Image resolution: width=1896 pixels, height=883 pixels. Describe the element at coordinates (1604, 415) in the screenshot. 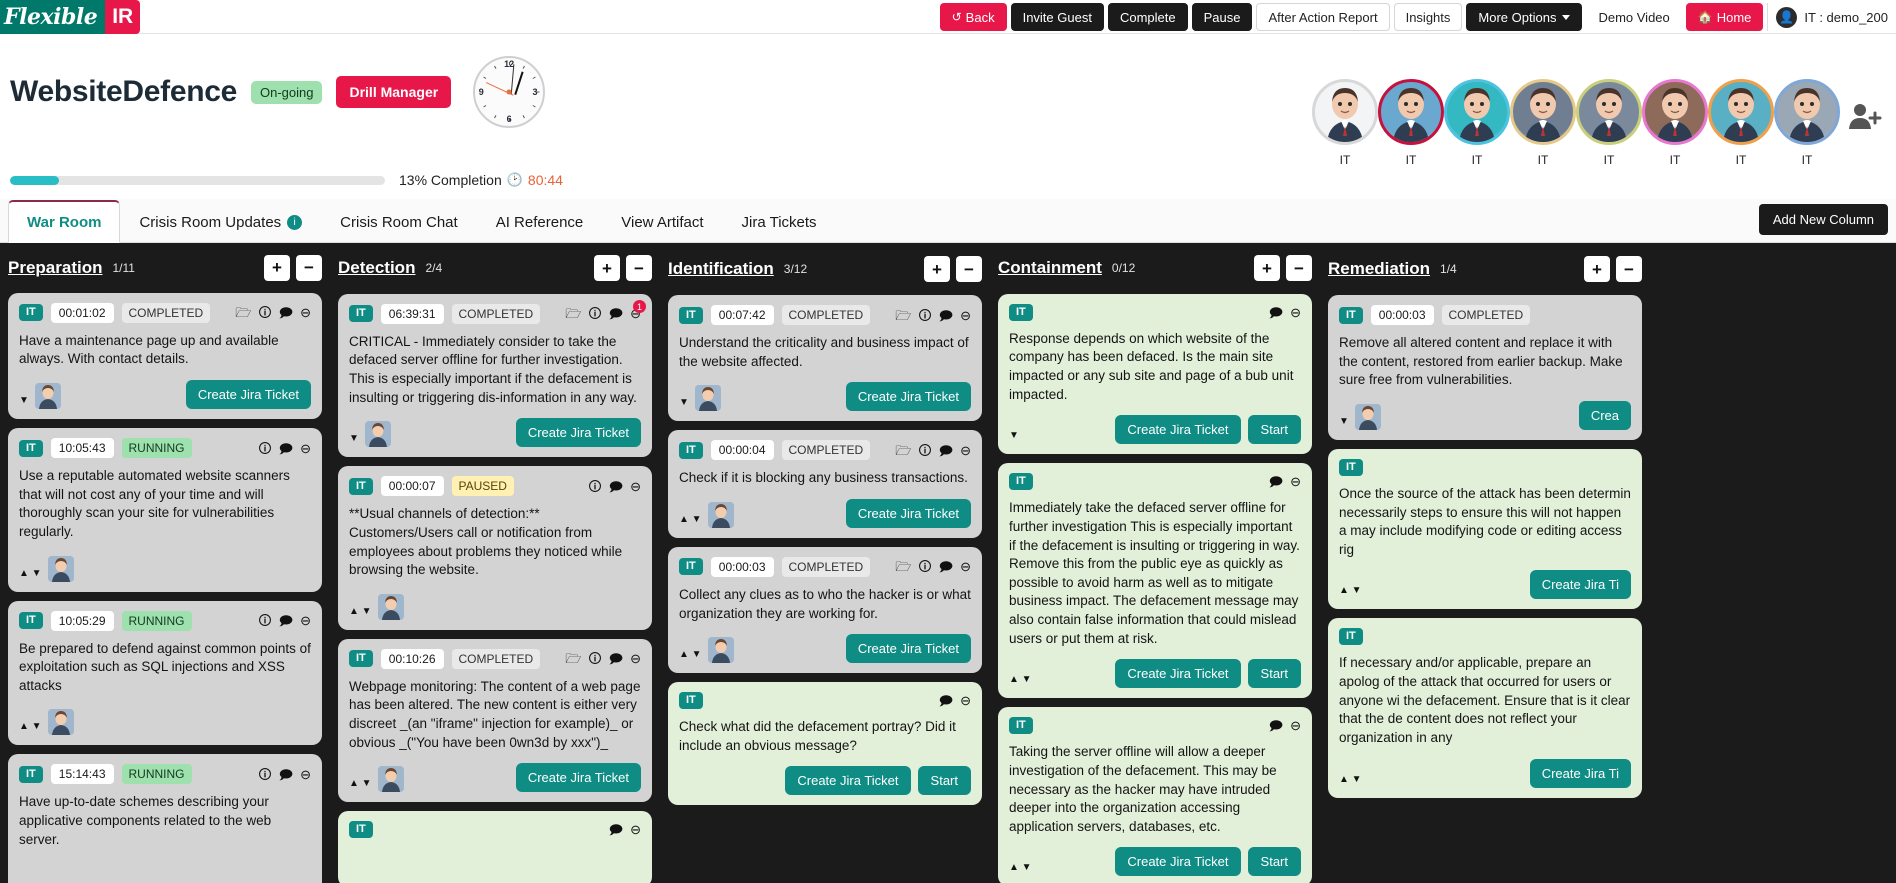

I see `create-jira-ticket-button: Crea` at that location.